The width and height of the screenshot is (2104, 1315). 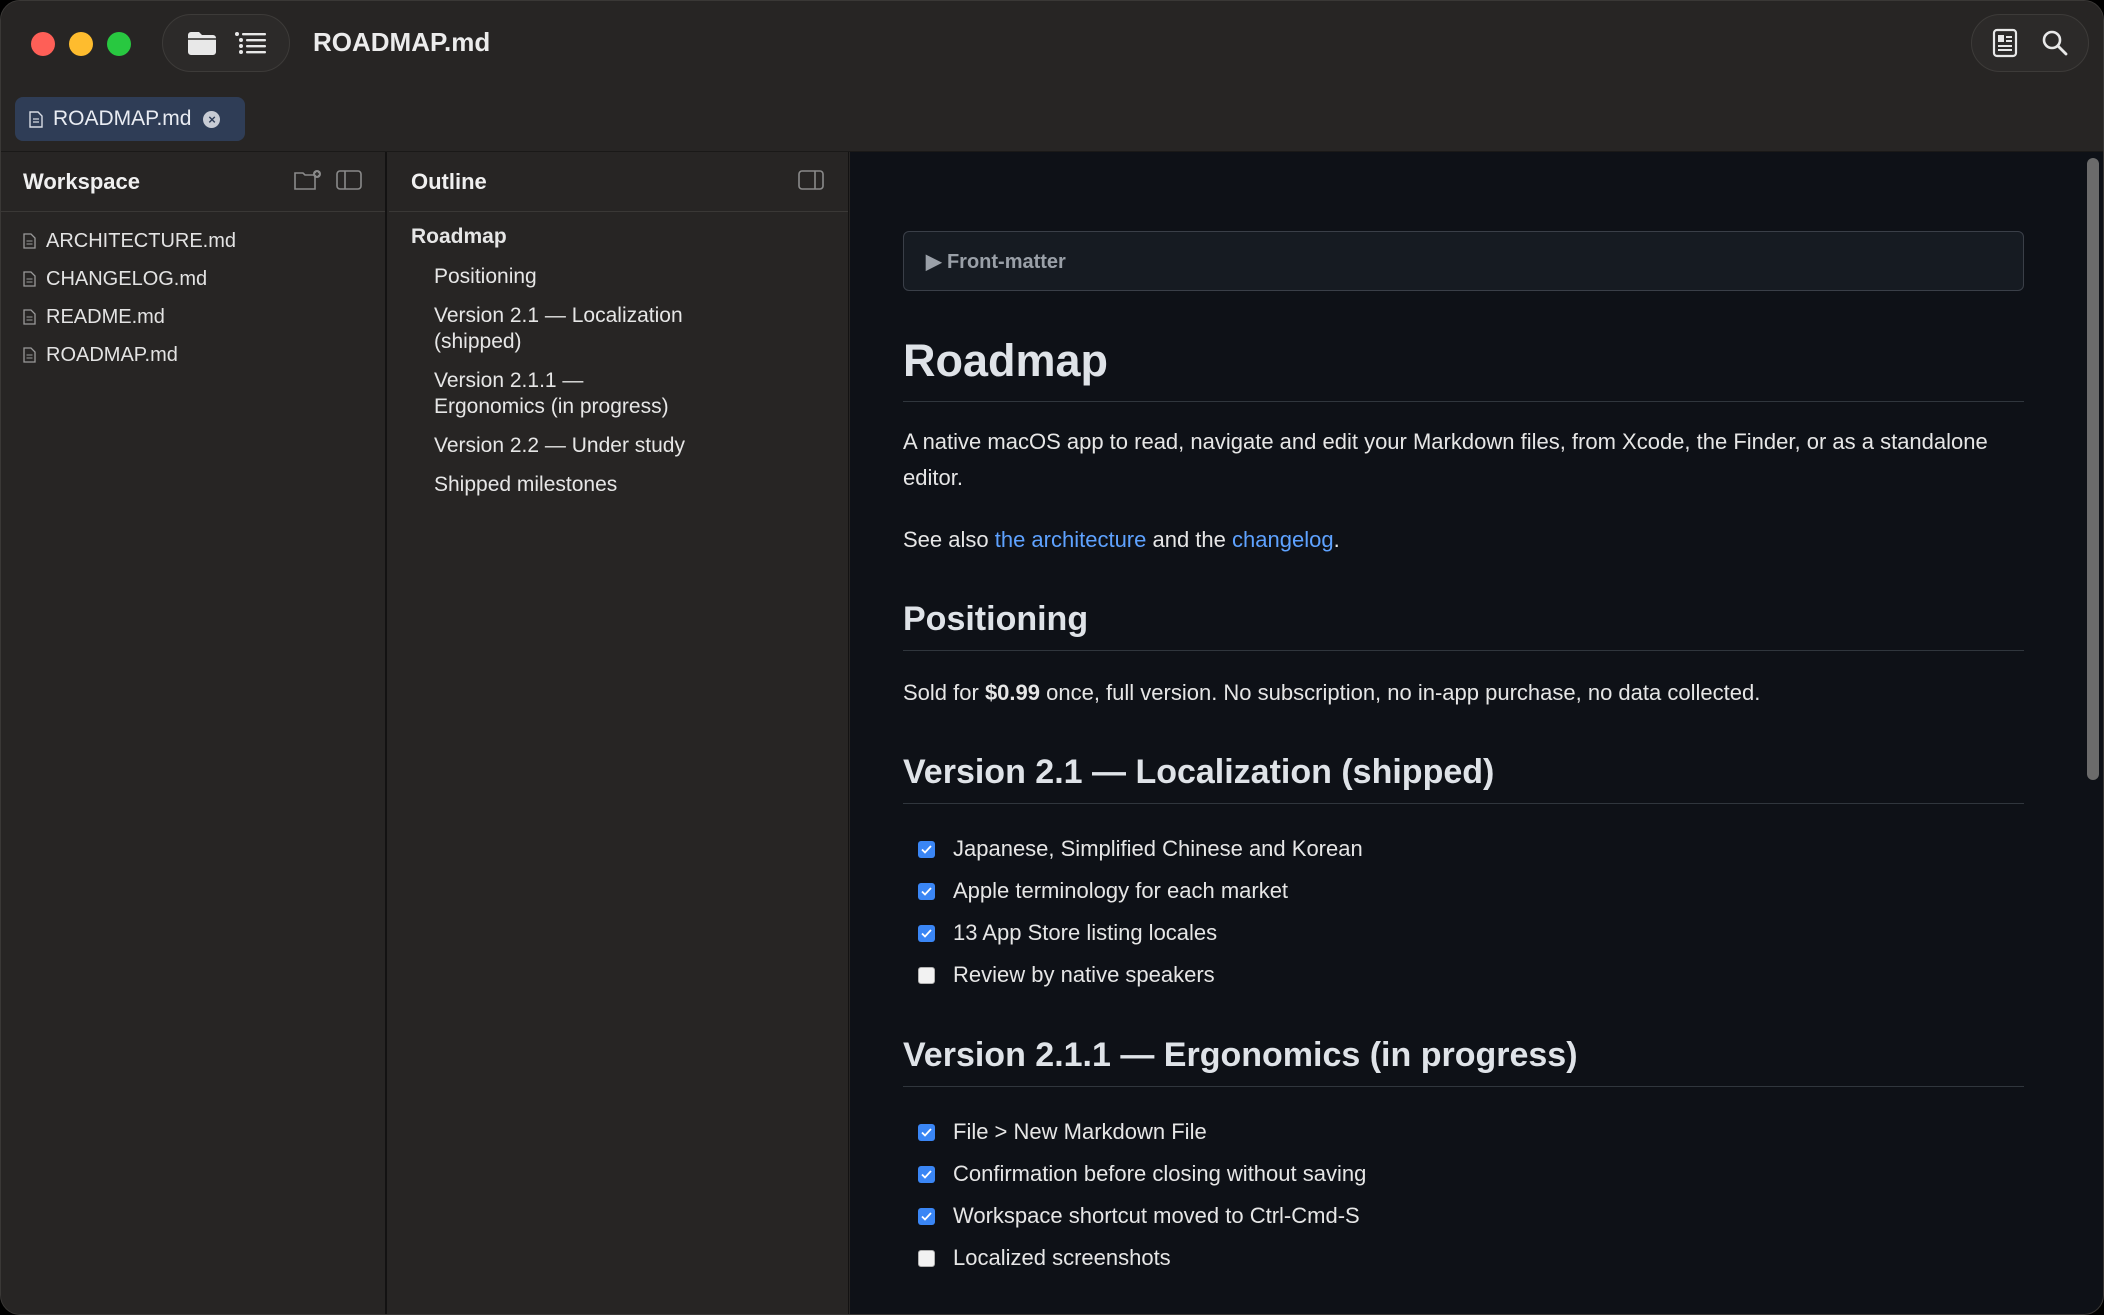 I want to click on outline-item-roadmap: Roadmap, so click(x=618, y=237).